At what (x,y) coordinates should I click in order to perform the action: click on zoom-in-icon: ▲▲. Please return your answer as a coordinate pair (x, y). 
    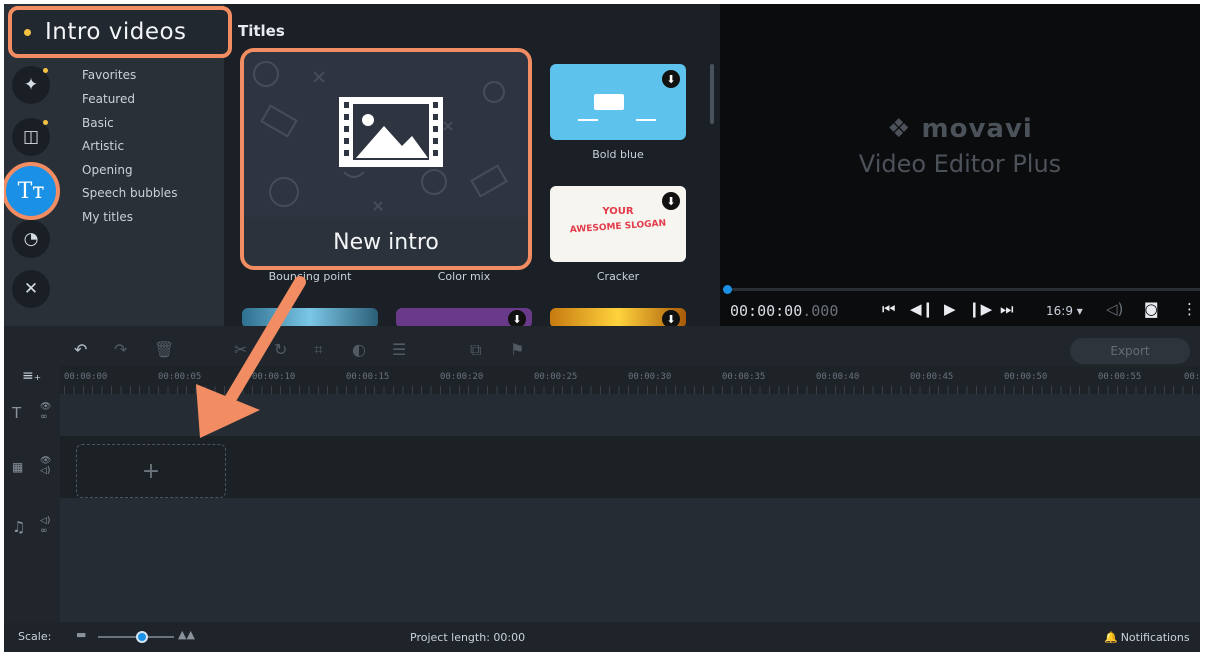
    Looking at the image, I should click on (186, 634).